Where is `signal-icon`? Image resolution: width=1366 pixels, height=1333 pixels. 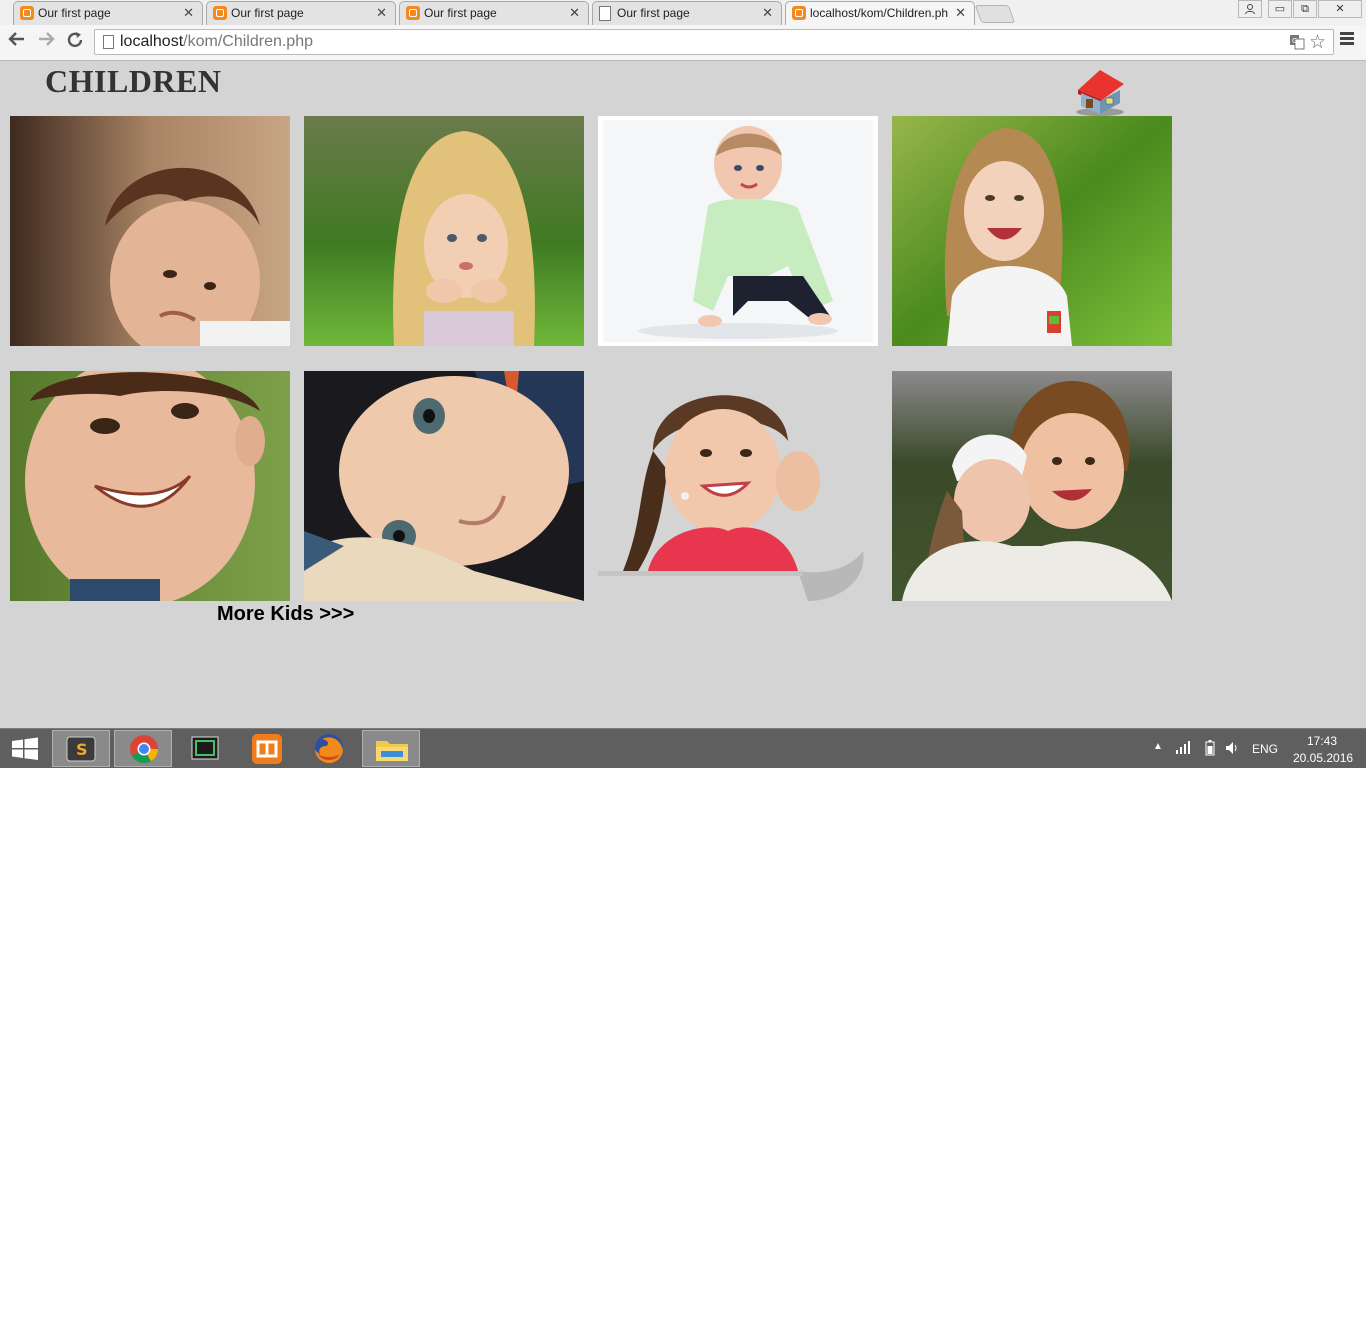 signal-icon is located at coordinates (1184, 748).